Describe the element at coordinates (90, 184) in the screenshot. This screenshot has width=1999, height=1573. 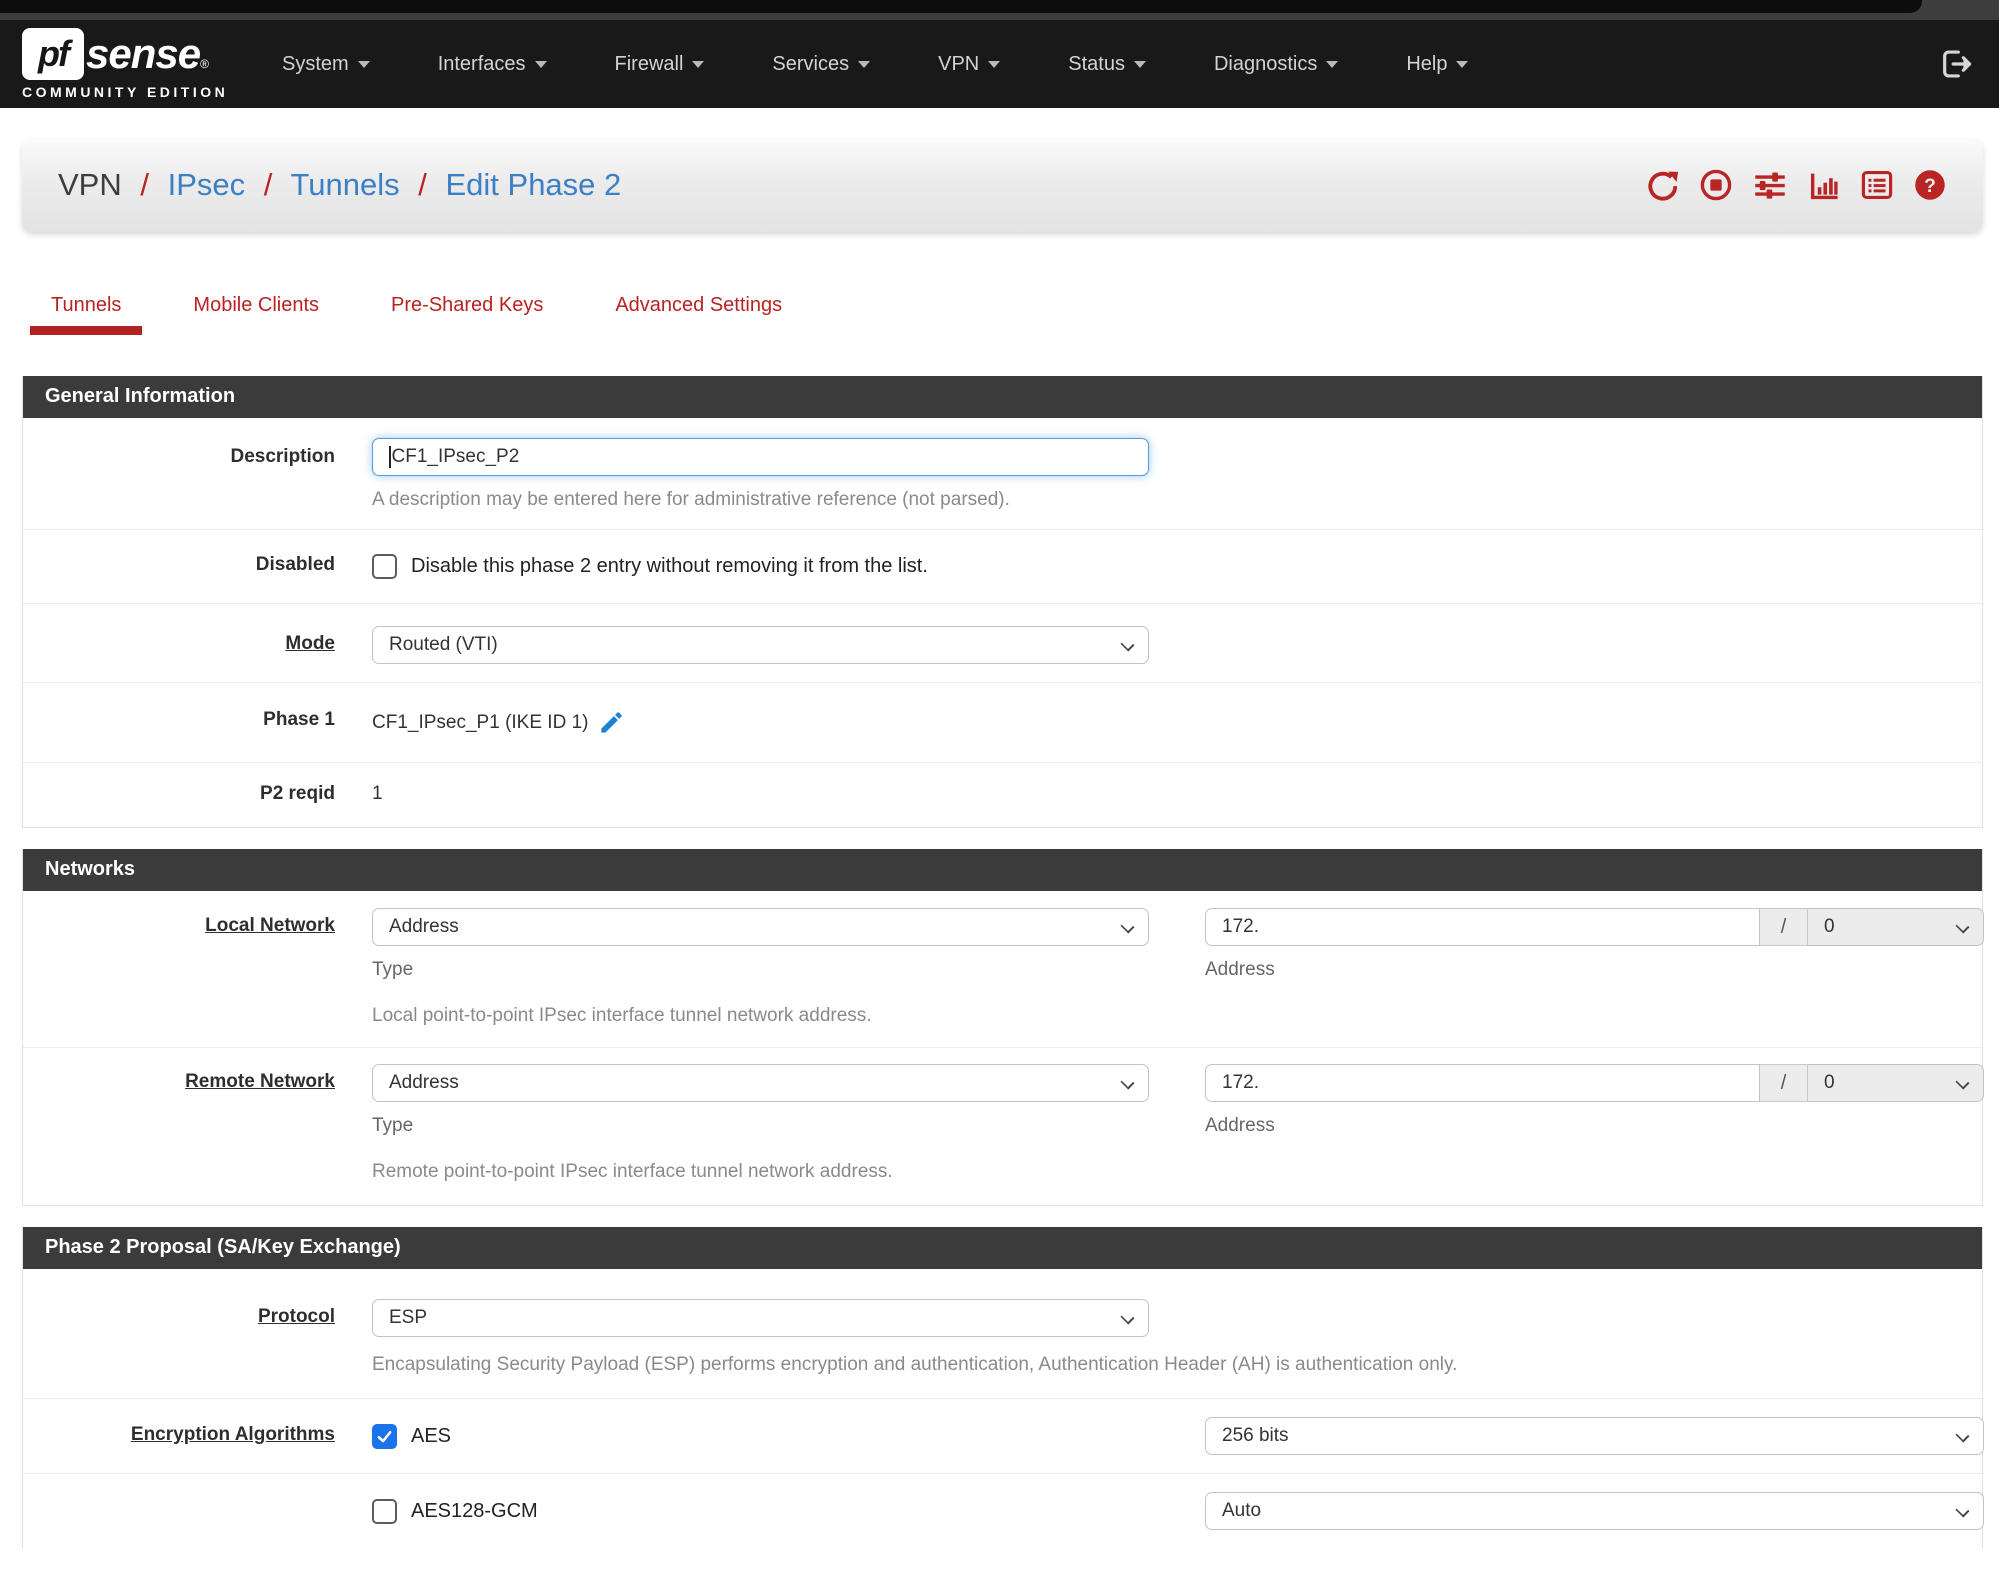
I see `breadcrumb-root: VPN` at that location.